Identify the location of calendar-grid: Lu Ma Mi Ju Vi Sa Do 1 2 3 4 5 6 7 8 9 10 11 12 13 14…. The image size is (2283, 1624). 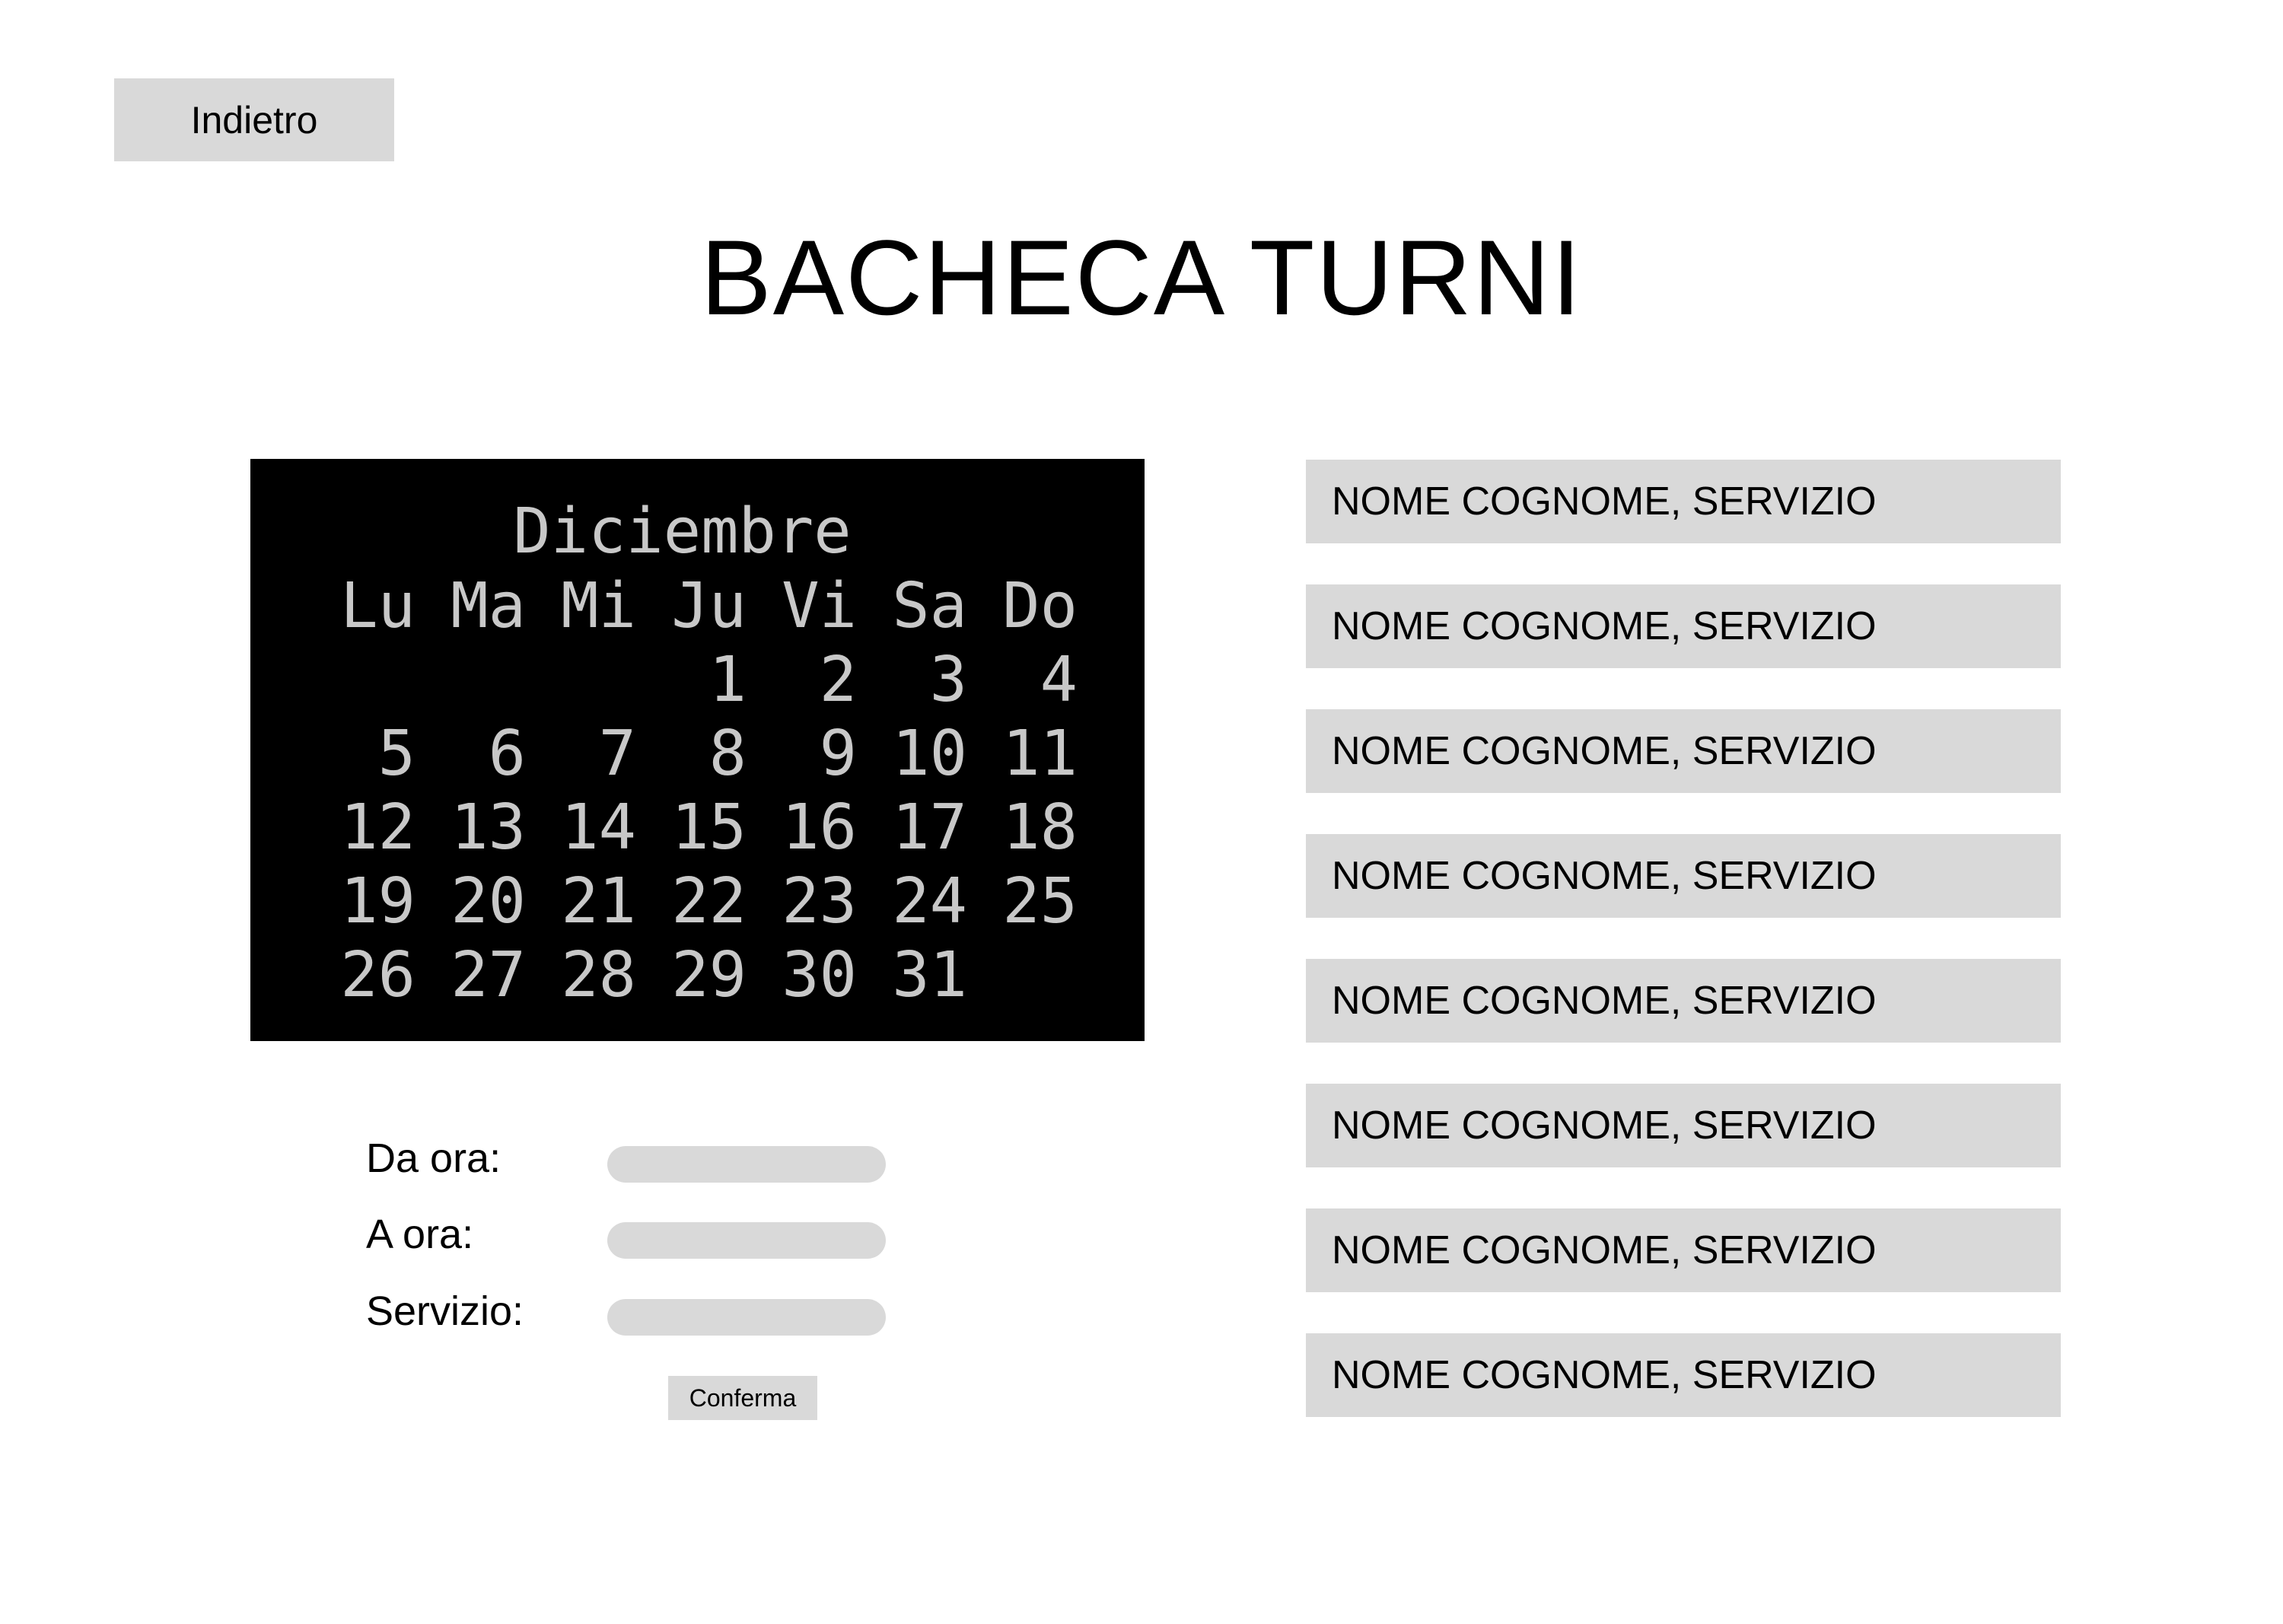
(697, 790).